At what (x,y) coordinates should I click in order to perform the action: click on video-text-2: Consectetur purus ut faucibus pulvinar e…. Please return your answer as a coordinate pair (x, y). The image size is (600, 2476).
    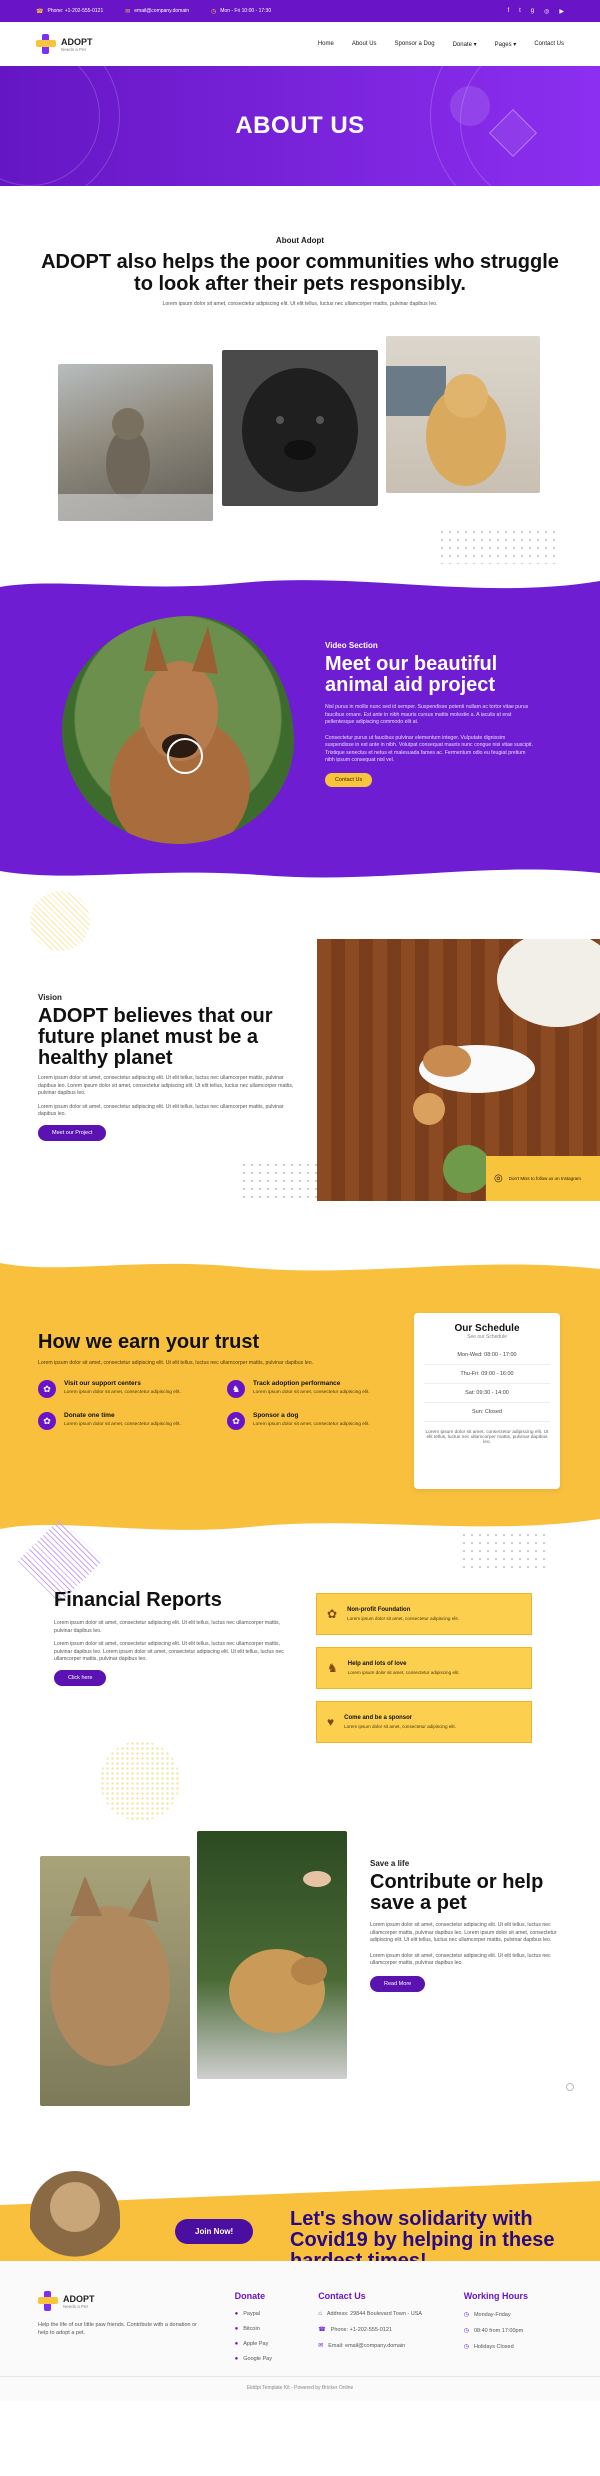
    Looking at the image, I should click on (429, 749).